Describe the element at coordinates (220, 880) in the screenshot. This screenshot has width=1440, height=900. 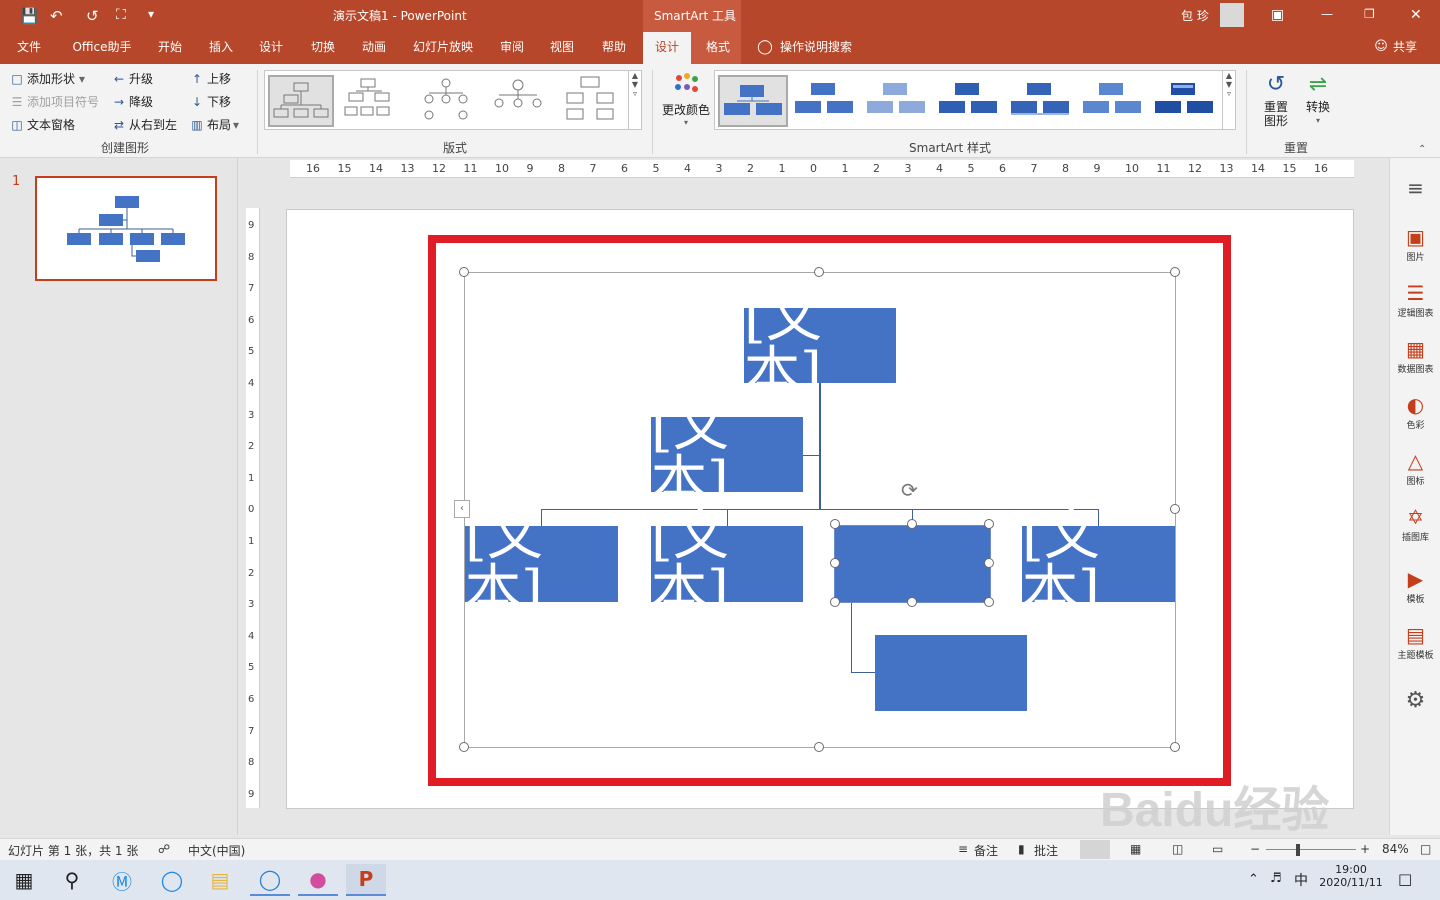
I see `file-explorer-icon: ▤` at that location.